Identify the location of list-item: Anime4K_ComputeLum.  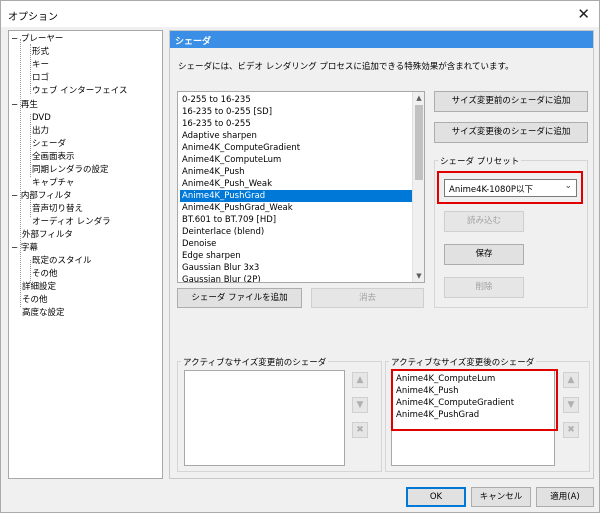
(230, 160).